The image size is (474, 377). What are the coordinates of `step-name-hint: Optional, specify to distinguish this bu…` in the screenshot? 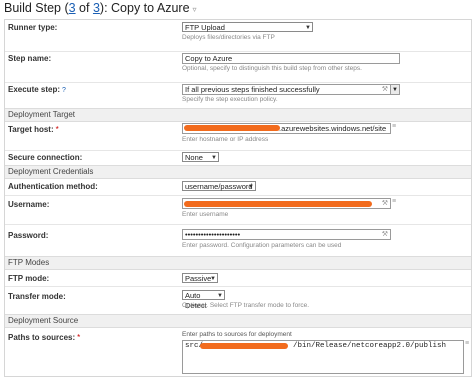 It's located at (272, 68).